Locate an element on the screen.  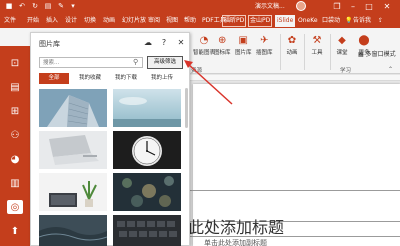
thumbnail-sky is located at coordinates (147, 108).